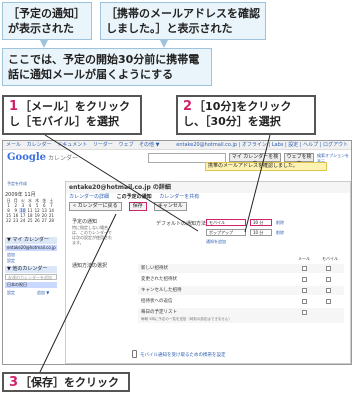  What do you see at coordinates (304, 258) in the screenshot?
I see `col-mail: メール` at bounding box center [304, 258].